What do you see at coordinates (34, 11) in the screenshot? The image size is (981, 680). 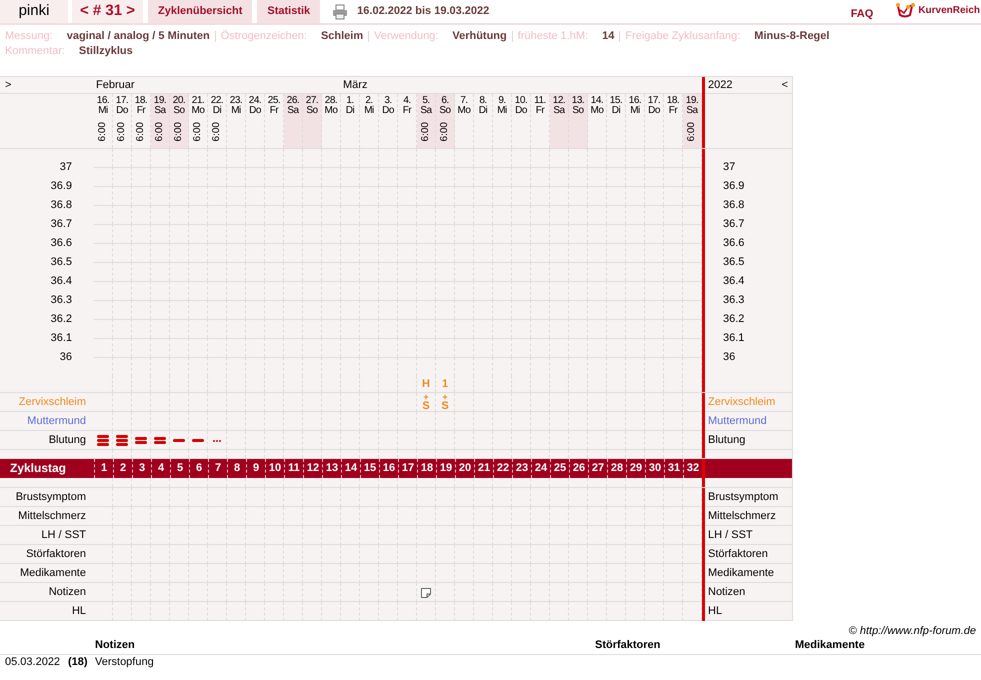 I see `user-name: pinki` at bounding box center [34, 11].